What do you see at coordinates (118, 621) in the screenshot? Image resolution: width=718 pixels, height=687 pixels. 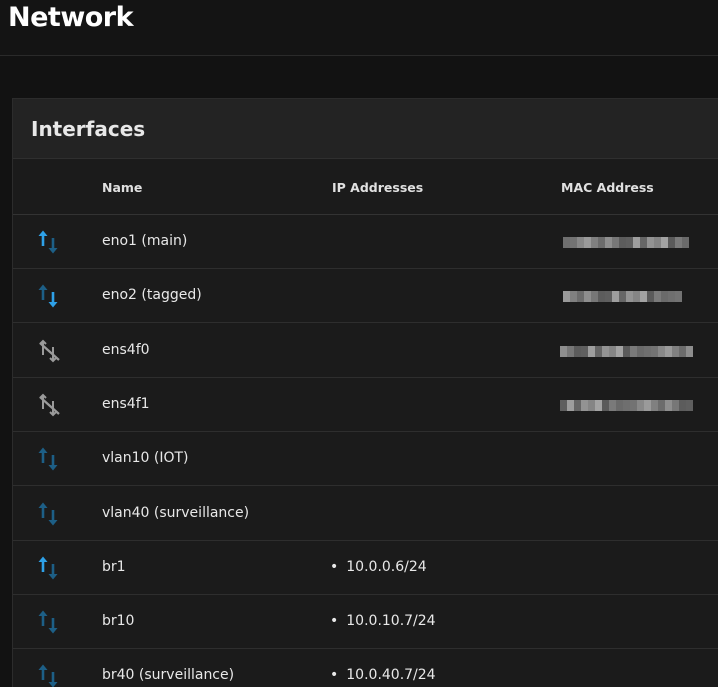 I see `interface-name: br10` at bounding box center [118, 621].